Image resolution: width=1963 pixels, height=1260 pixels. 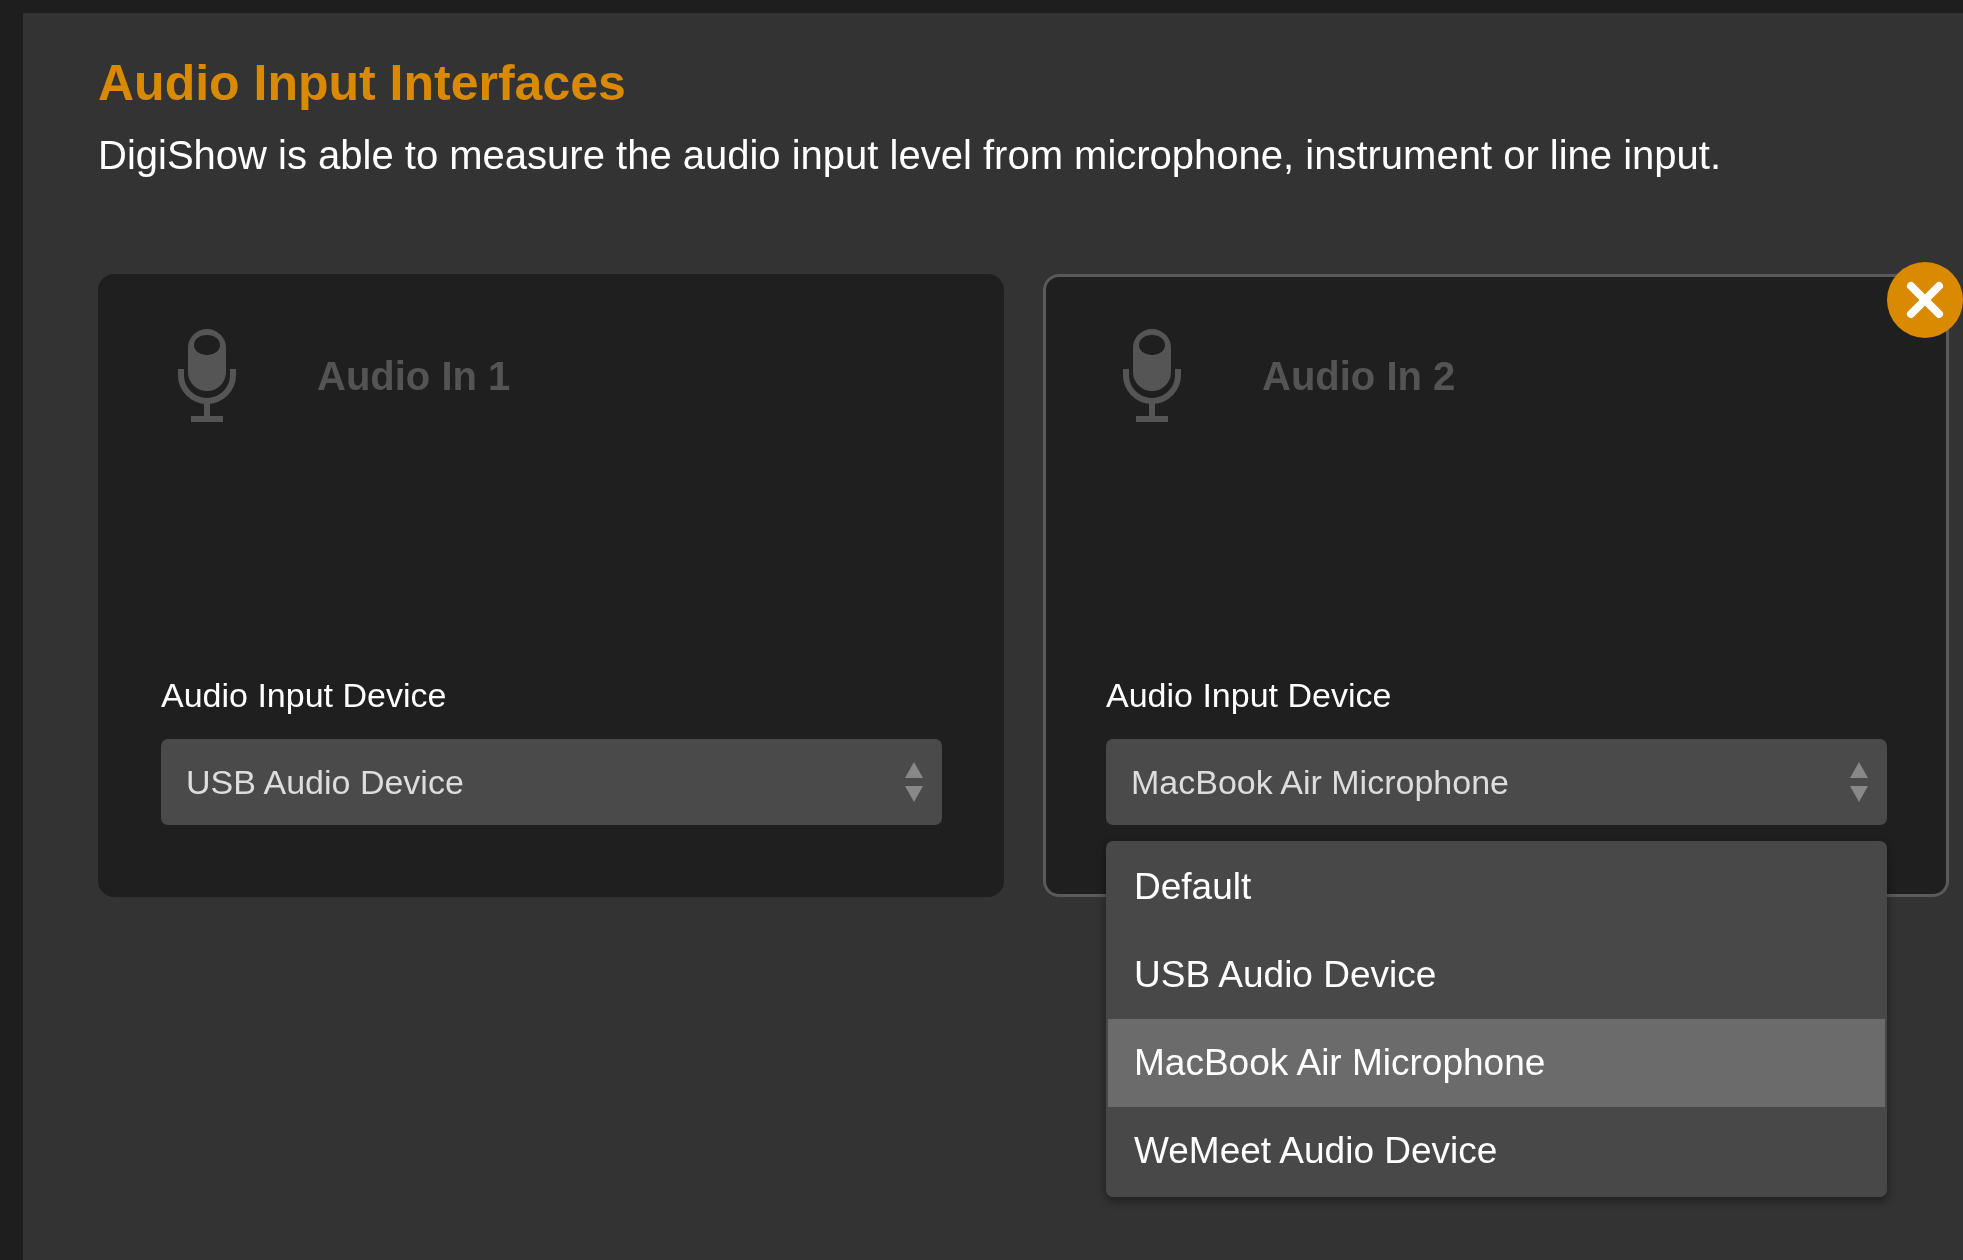 What do you see at coordinates (551, 782) in the screenshot?
I see `device-select: USB Audio Device` at bounding box center [551, 782].